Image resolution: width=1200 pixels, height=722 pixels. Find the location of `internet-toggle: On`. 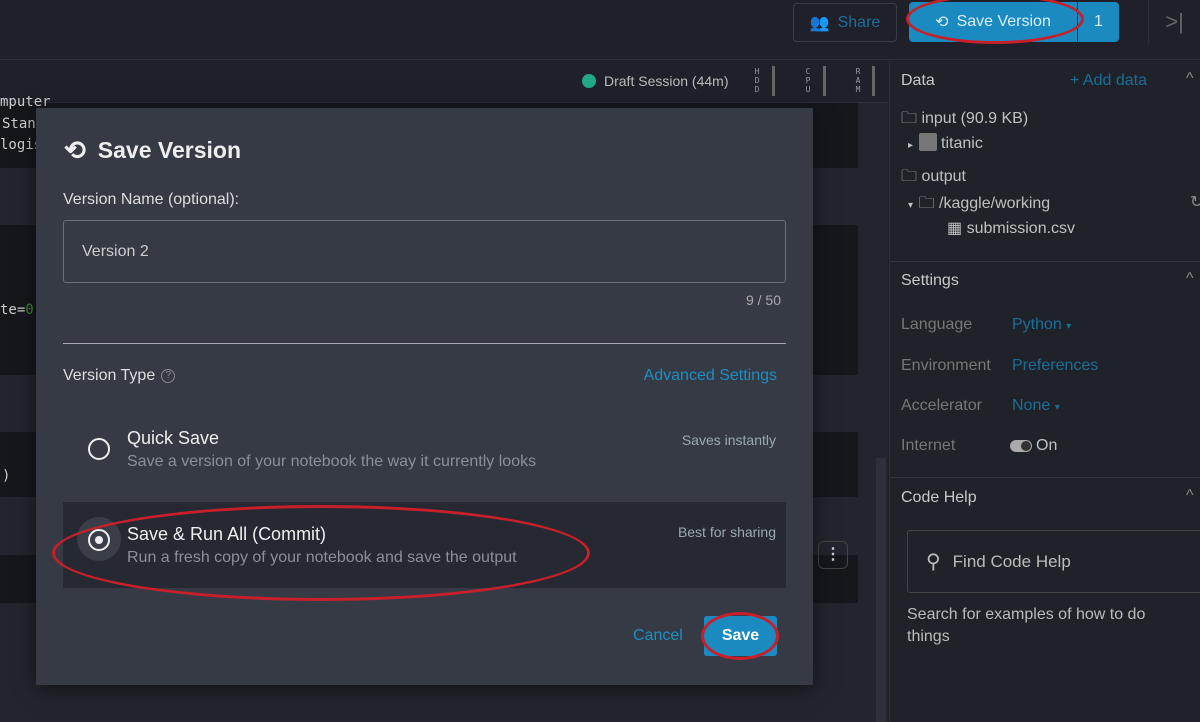

internet-toggle: On is located at coordinates (1033, 446).